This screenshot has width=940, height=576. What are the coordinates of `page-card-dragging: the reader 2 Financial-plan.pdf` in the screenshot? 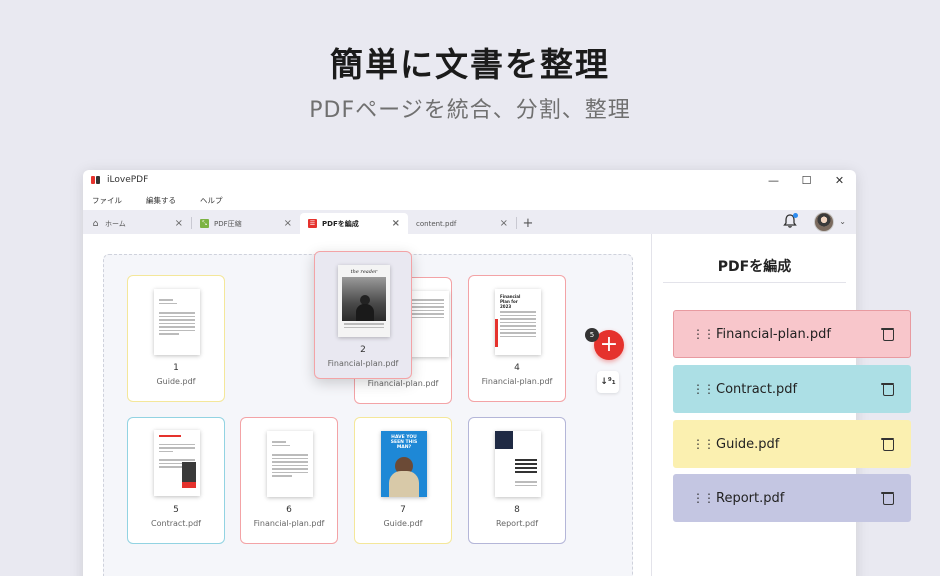 It's located at (363, 315).